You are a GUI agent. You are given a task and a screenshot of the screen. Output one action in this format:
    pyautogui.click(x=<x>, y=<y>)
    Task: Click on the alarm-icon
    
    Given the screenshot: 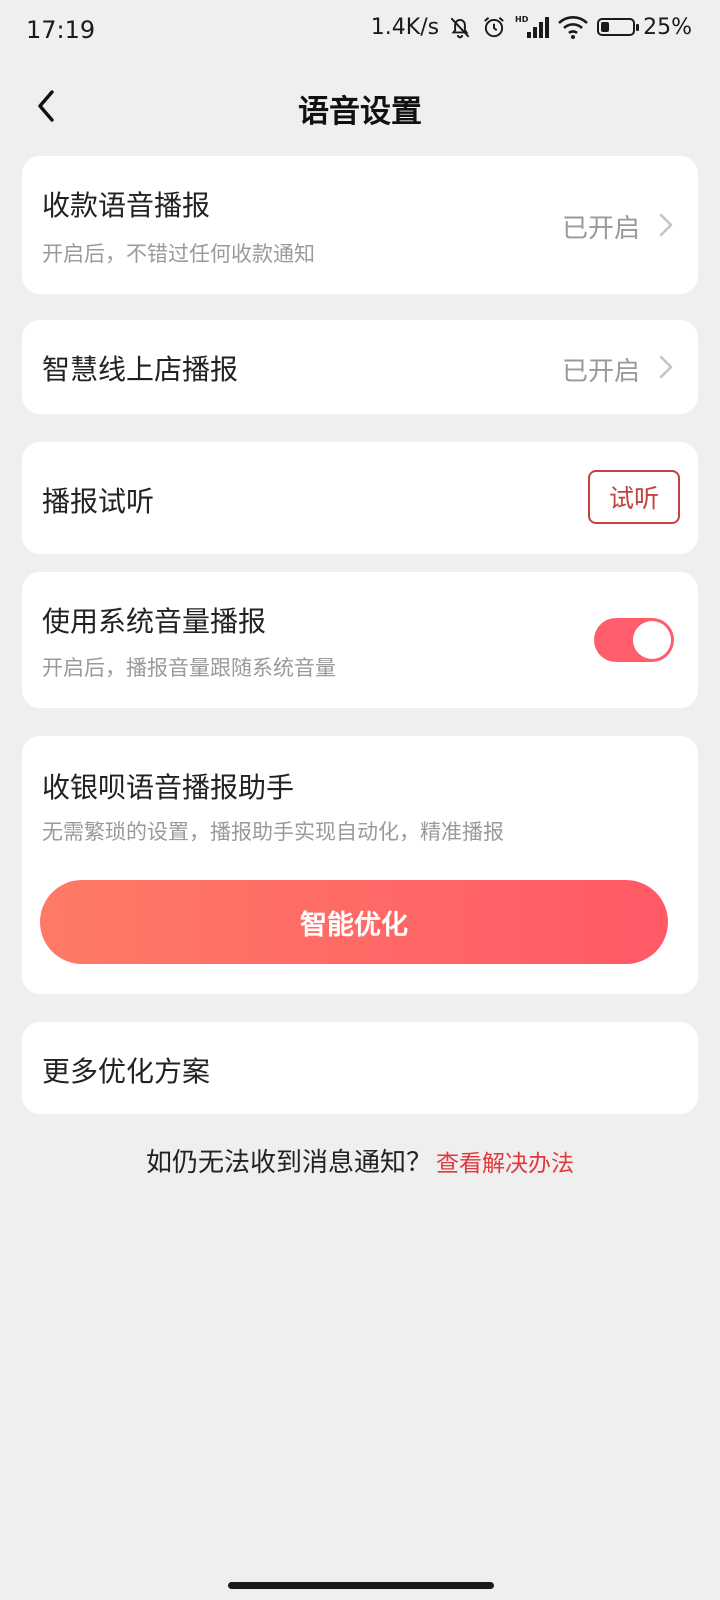 What is the action you would take?
    pyautogui.click(x=494, y=27)
    